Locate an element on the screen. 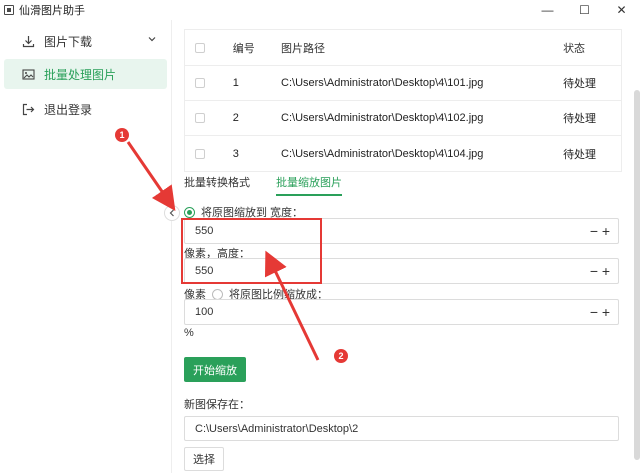  title-bar: 仙滑图片助手 — ☐ ✕ is located at coordinates (320, 10).